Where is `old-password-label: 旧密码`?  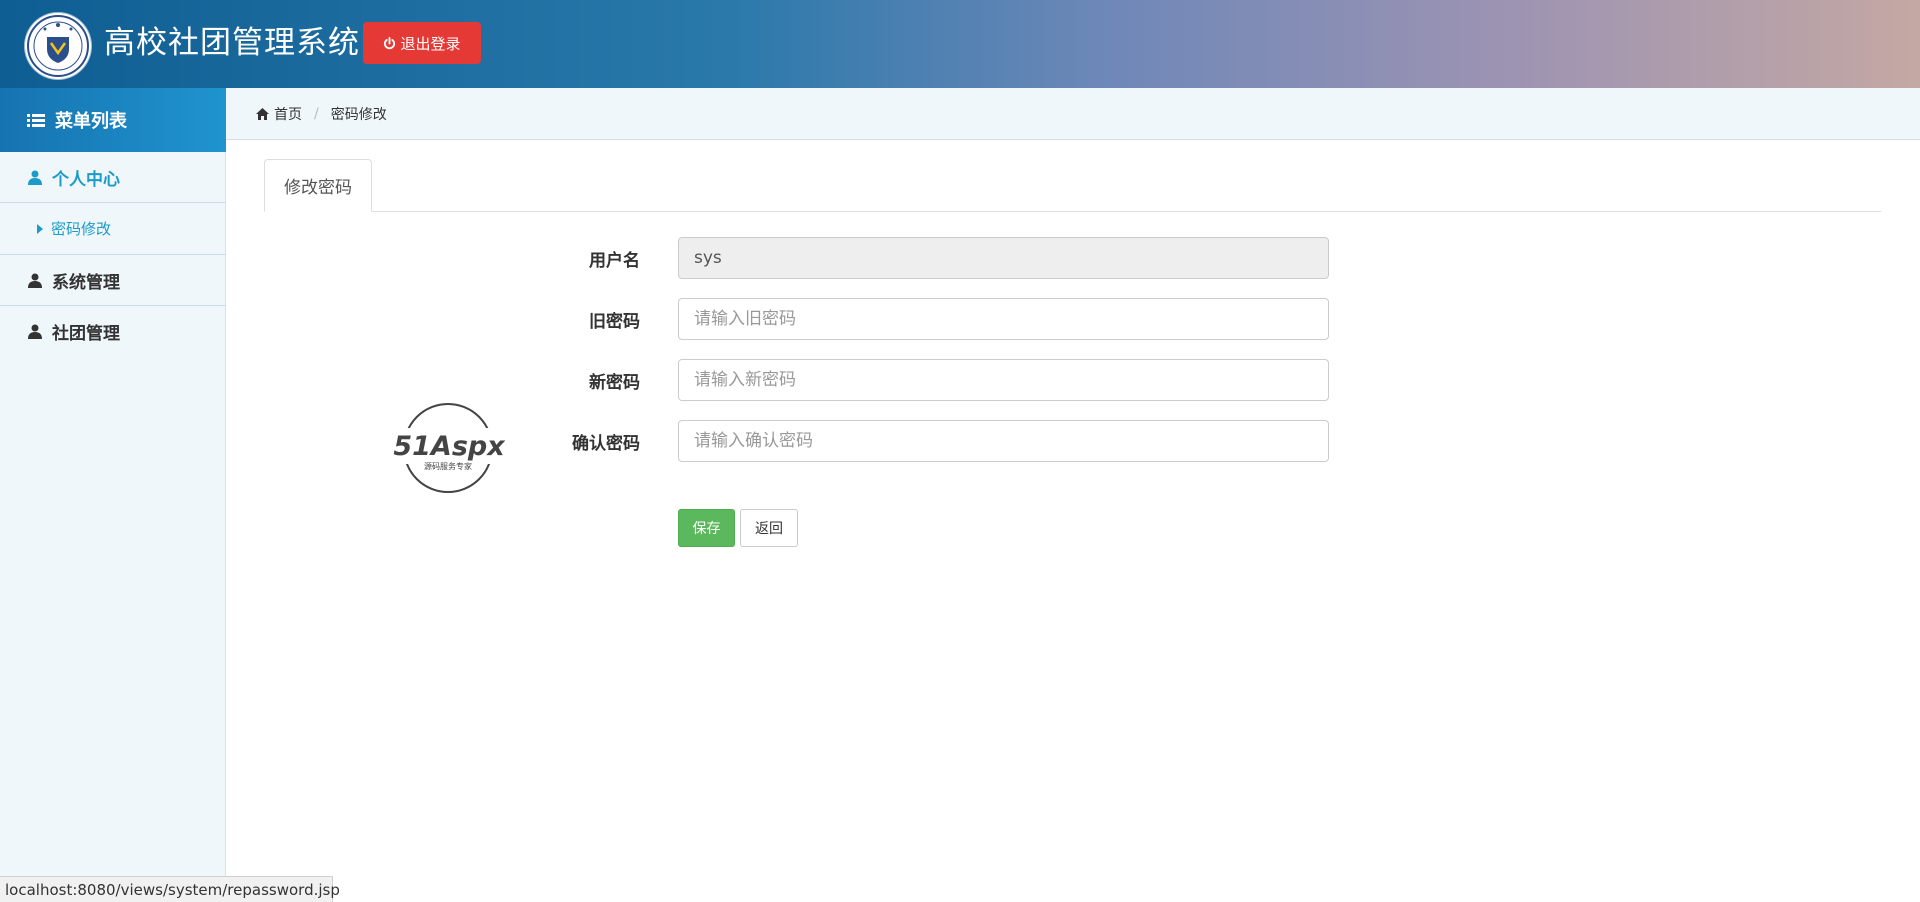
old-password-label: 旧密码 is located at coordinates (614, 322).